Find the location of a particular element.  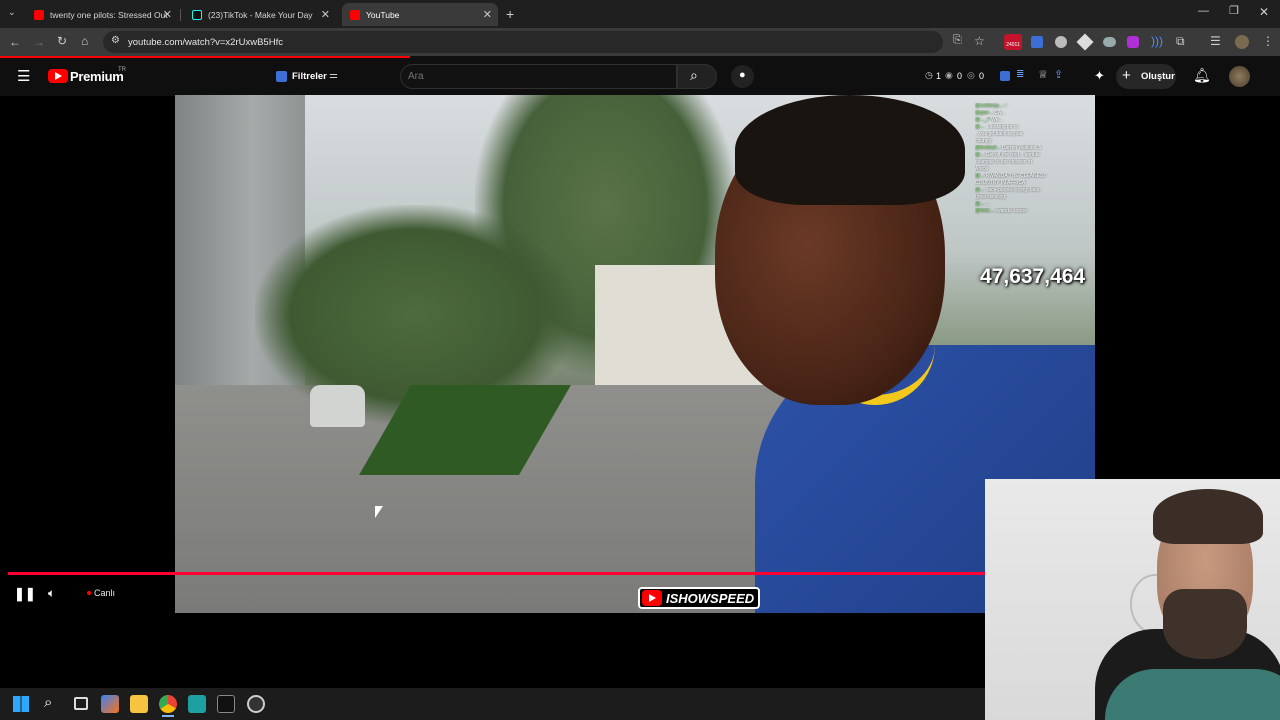

webcam-scene-shirt is located at coordinates (1192, 694).